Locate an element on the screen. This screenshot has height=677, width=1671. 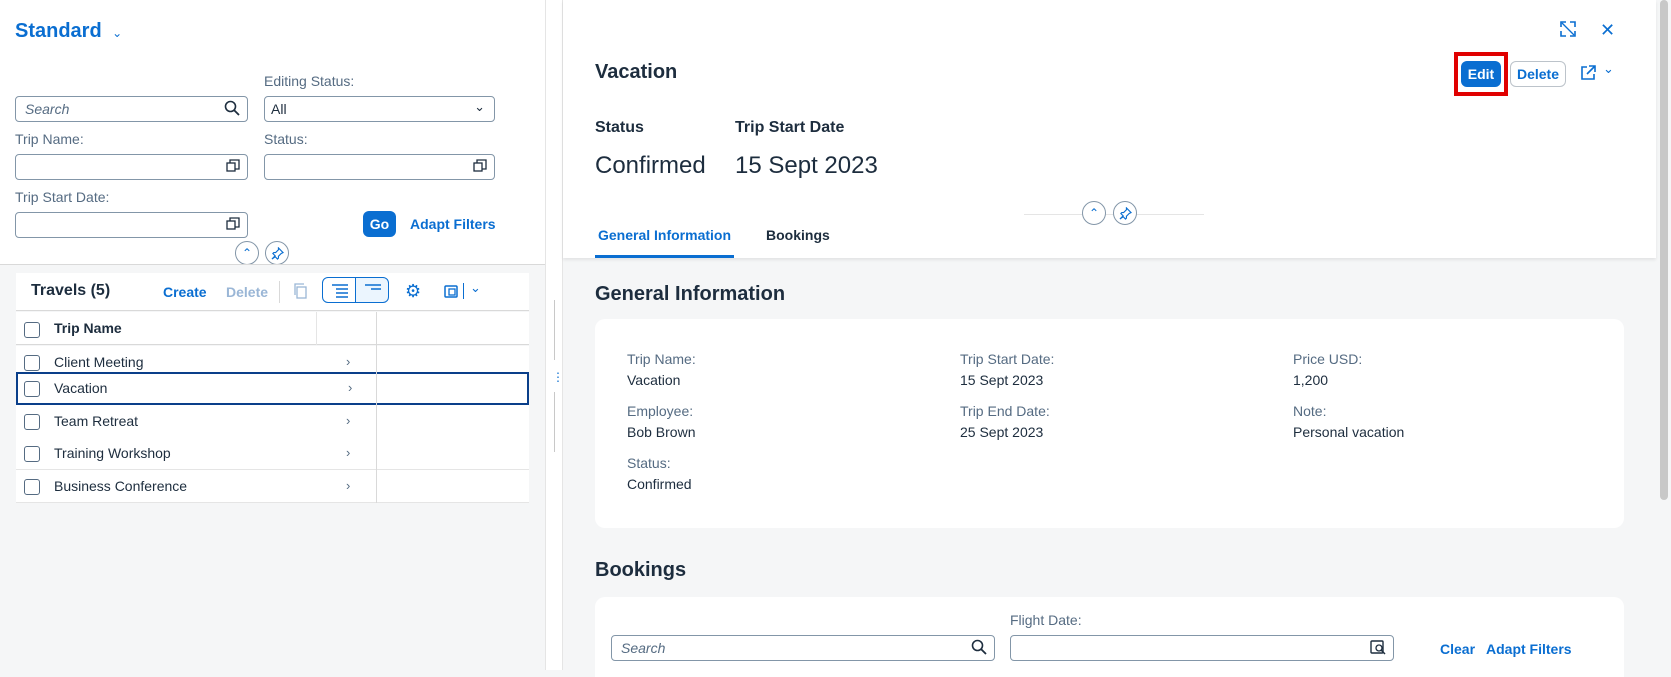
column-separator is located at coordinates (316, 328).